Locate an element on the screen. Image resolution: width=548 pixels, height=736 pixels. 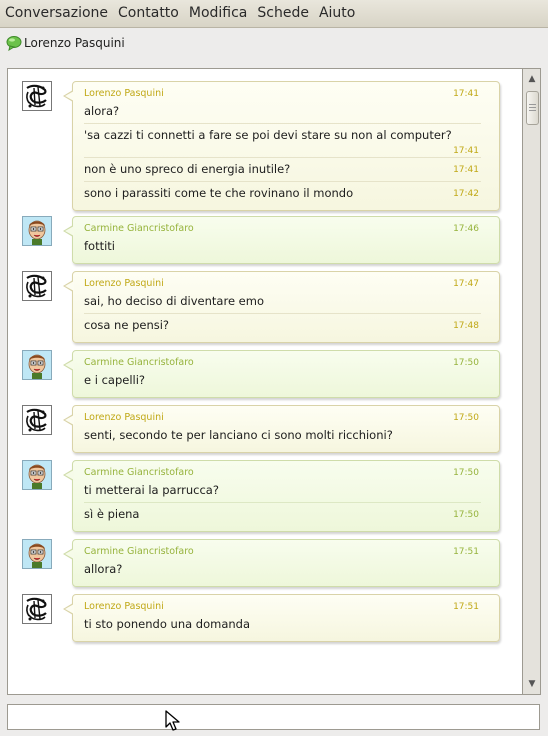
menu-modifica: Modifica is located at coordinates (218, 13).